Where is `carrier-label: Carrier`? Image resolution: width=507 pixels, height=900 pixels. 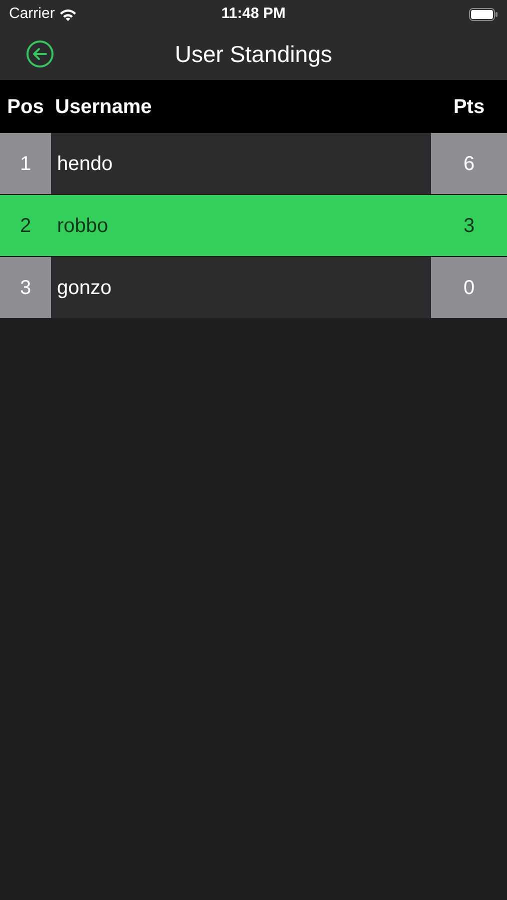 carrier-label: Carrier is located at coordinates (32, 14).